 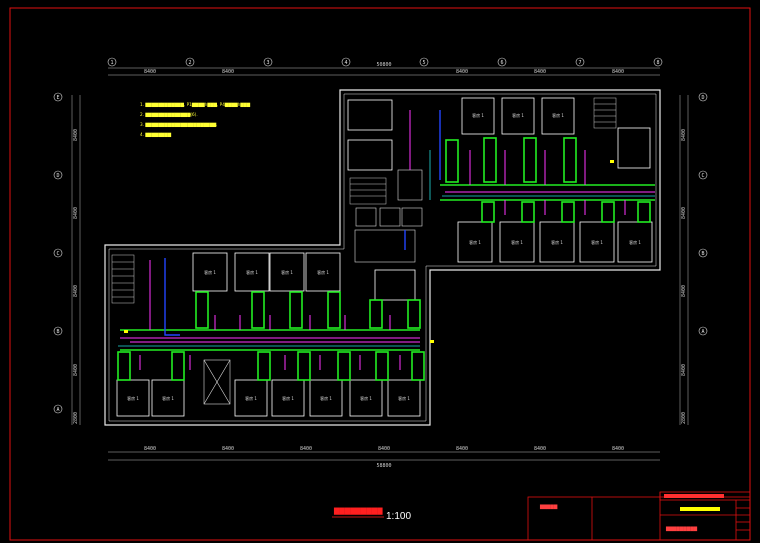 What do you see at coordinates (57, 254) in the screenshot?
I see `axis-left-C: C` at bounding box center [57, 254].